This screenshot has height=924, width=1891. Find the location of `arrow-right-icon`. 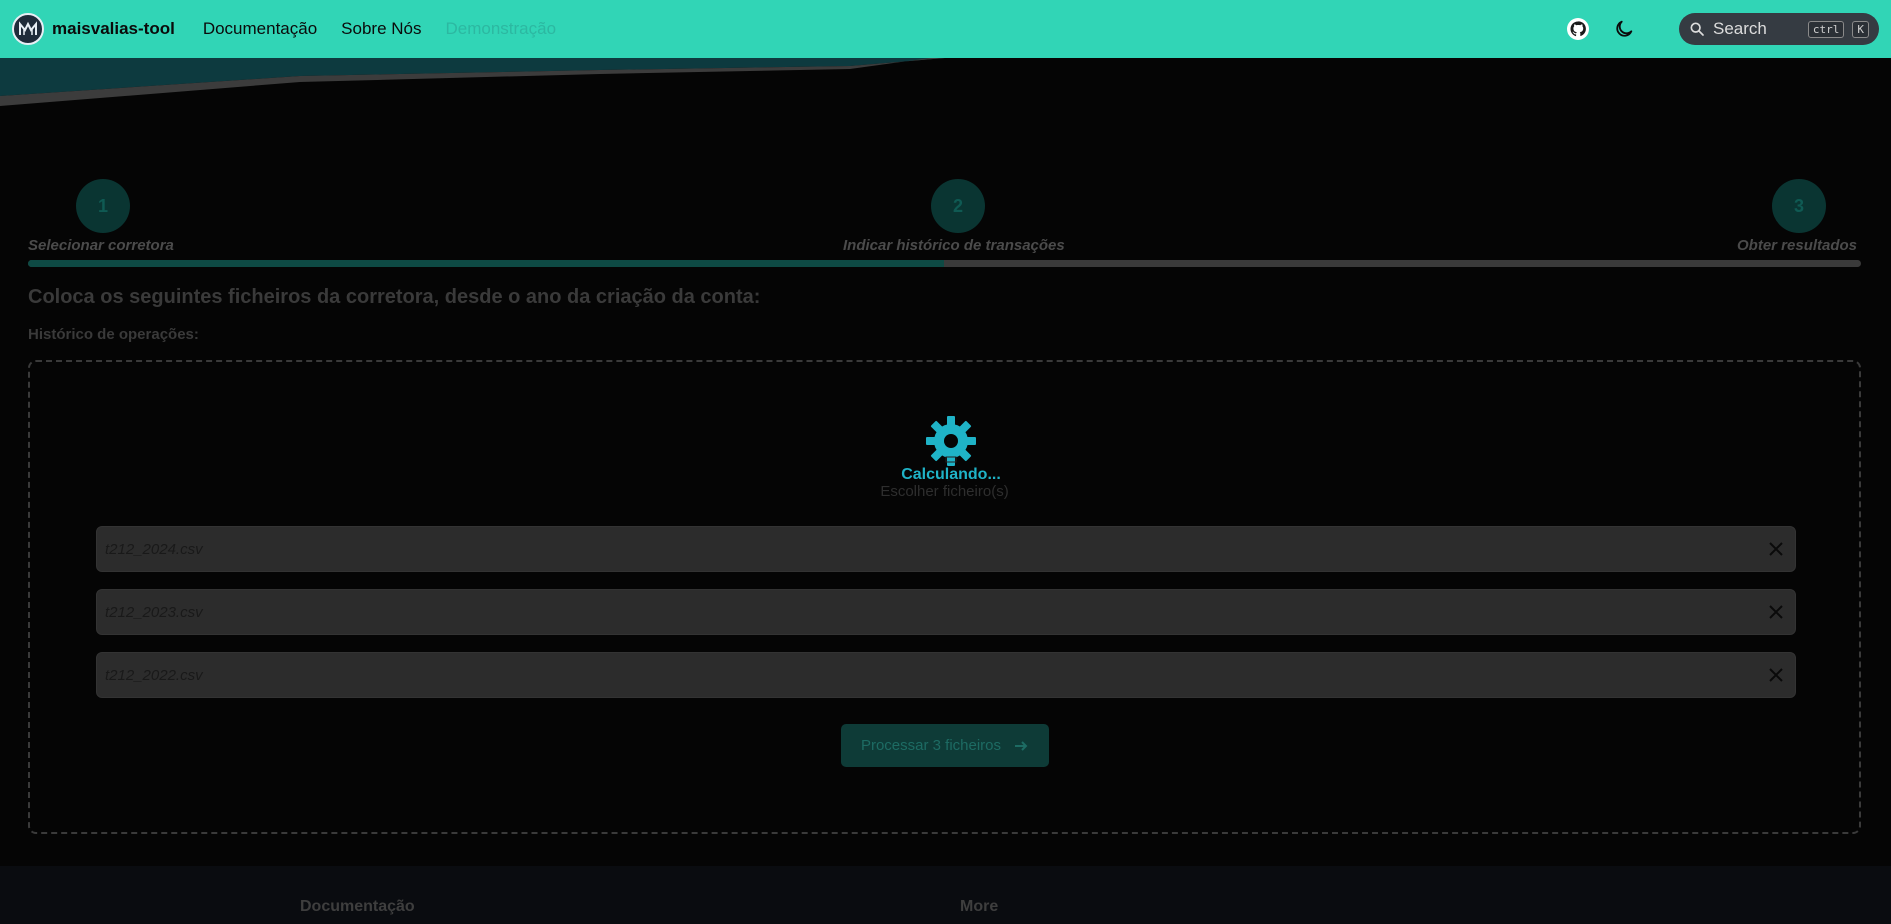

arrow-right-icon is located at coordinates (1021, 745).